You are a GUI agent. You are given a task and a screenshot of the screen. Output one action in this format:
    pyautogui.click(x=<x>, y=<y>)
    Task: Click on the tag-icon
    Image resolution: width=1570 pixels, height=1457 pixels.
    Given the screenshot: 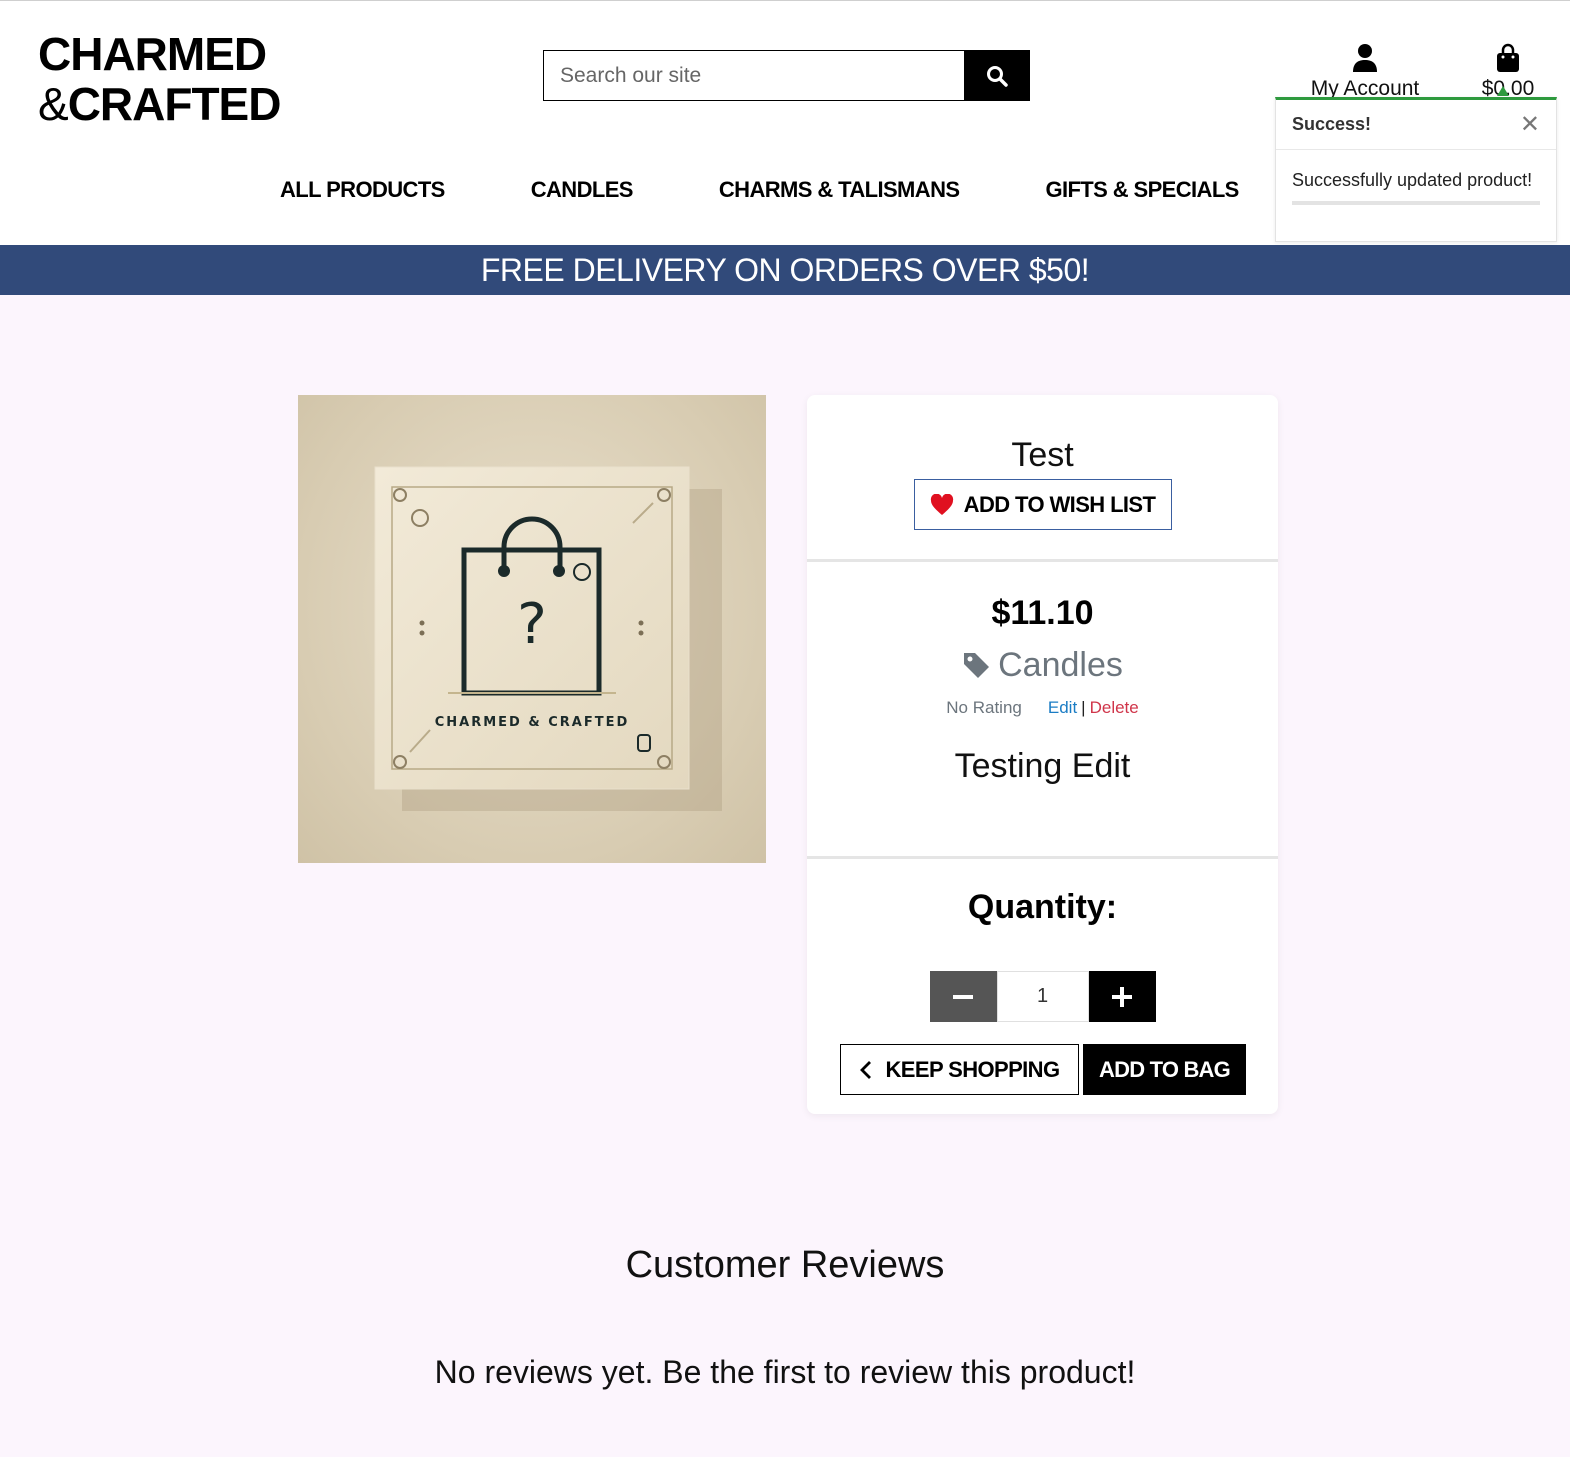 What is the action you would take?
    pyautogui.click(x=977, y=665)
    